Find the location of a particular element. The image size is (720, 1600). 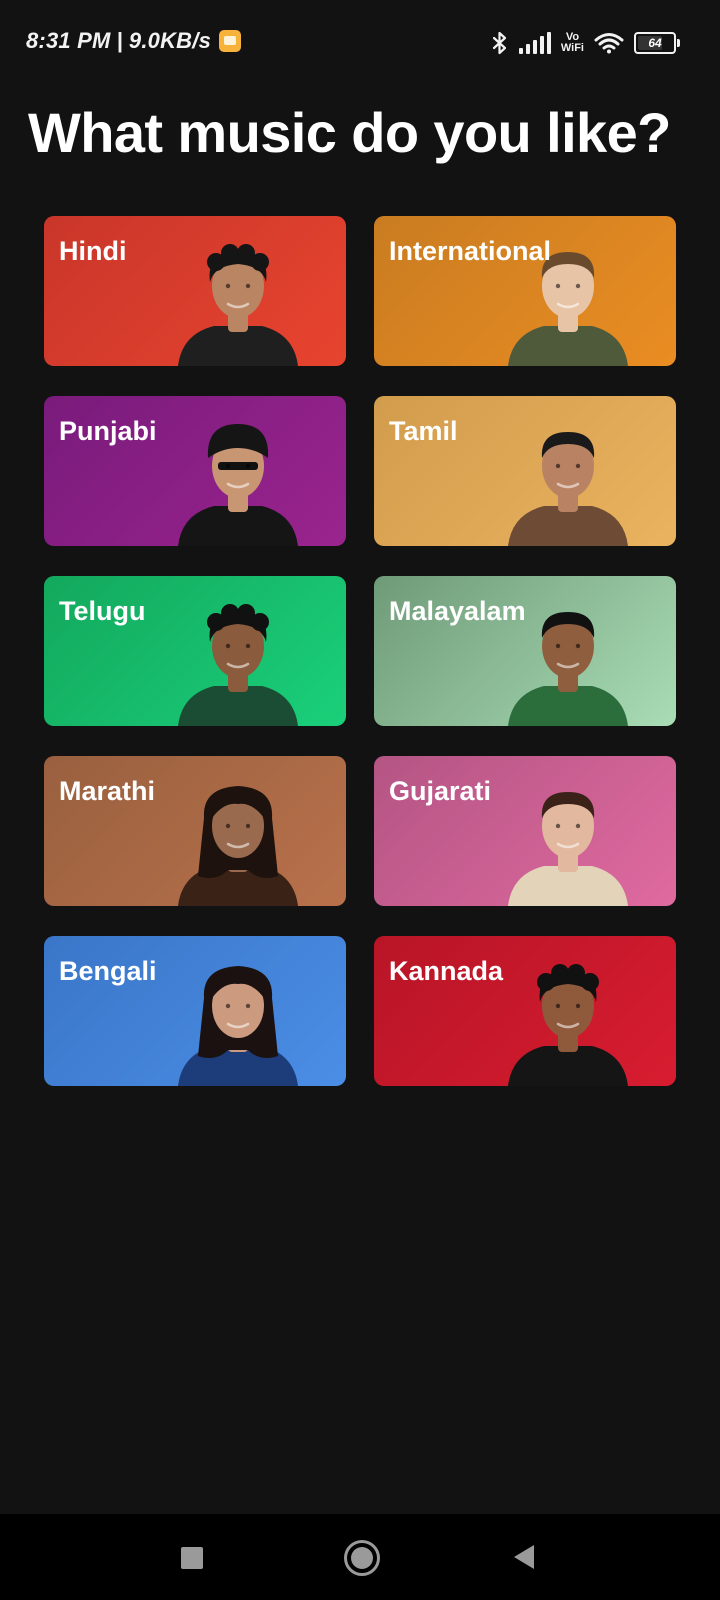

language-card-bengali: Bengali is located at coordinates (195, 1011).